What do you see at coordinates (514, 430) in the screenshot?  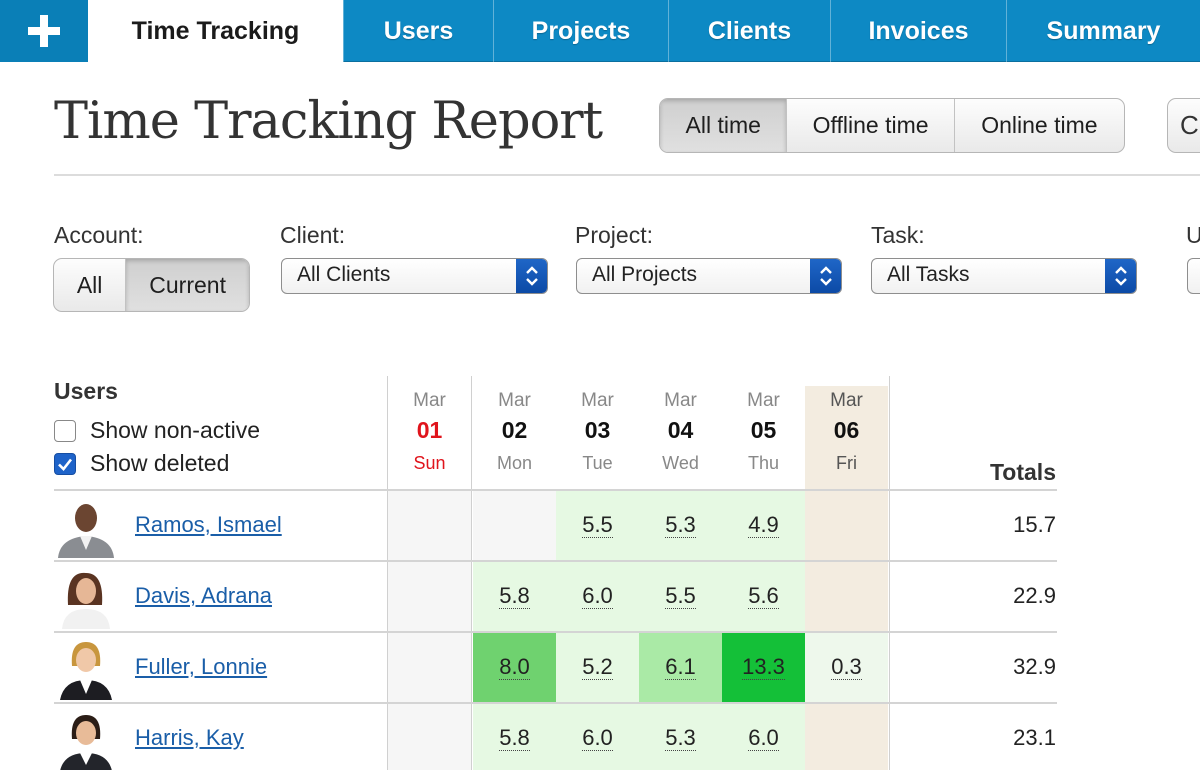 I see `day-number: 02` at bounding box center [514, 430].